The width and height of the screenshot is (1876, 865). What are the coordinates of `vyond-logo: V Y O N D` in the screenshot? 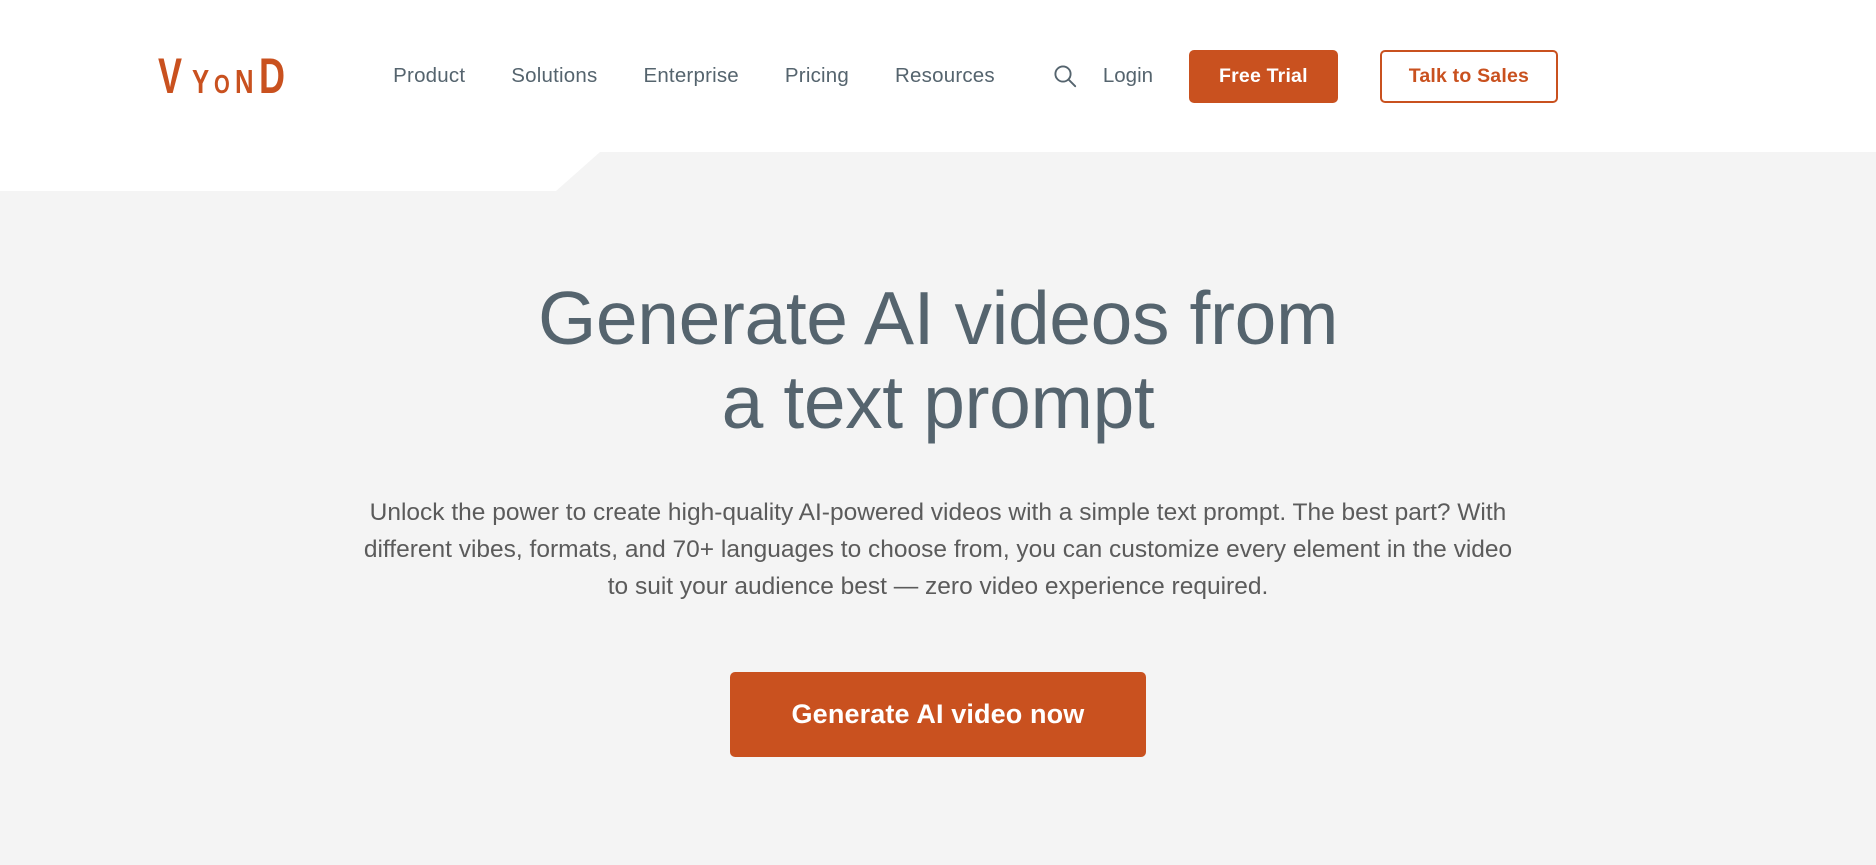 It's located at (226, 76).